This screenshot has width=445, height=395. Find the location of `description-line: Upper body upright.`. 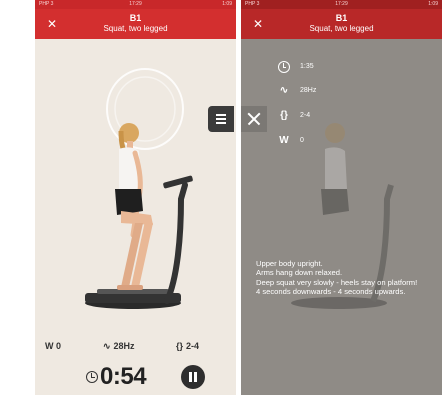

description-line: Upper body upright. is located at coordinates (289, 263).